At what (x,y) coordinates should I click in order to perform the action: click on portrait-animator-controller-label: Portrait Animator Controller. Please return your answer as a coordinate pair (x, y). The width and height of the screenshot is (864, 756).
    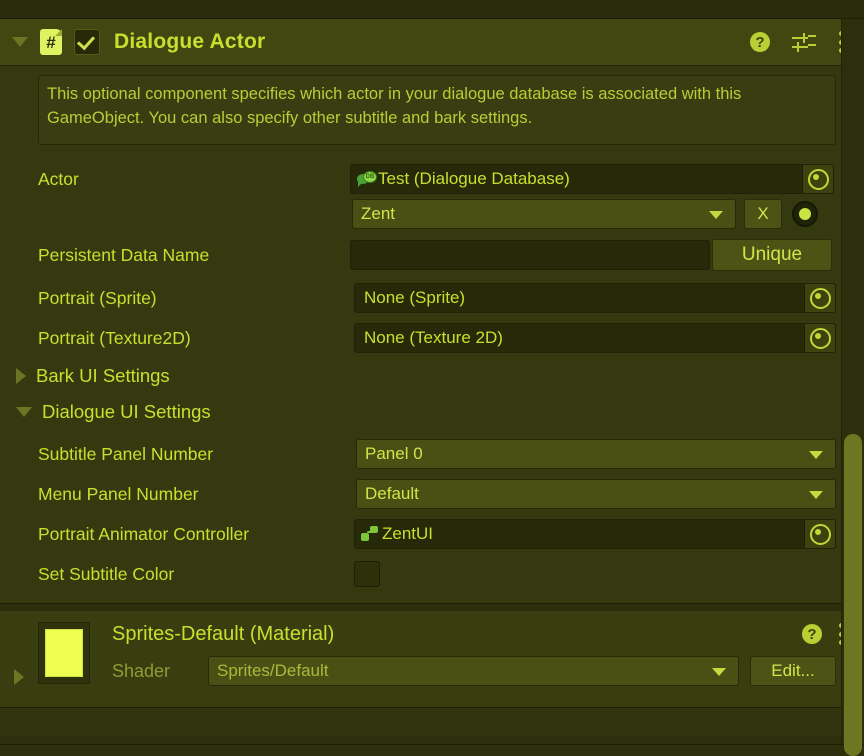
    Looking at the image, I should click on (144, 533).